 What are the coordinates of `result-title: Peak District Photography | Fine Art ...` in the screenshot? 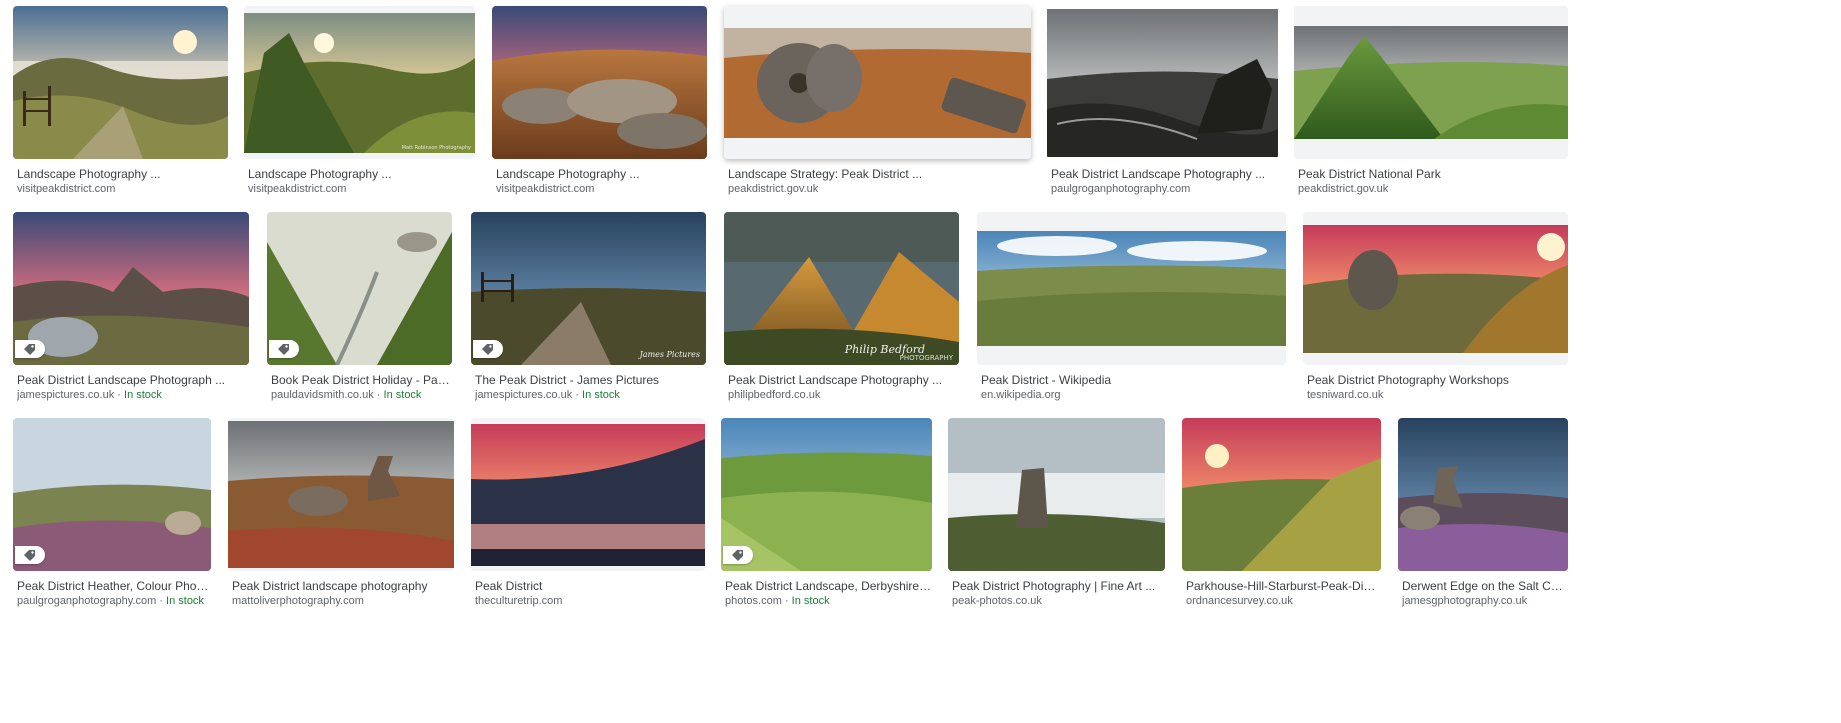 It's located at (1058, 586).